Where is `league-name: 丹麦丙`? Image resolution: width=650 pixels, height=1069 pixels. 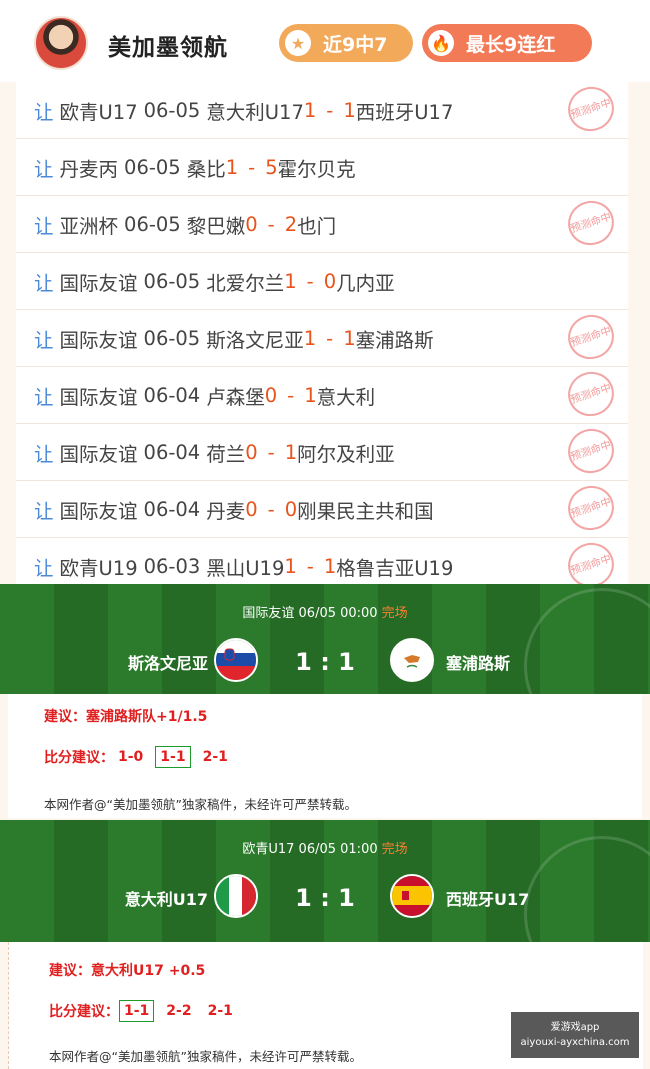 league-name: 丹麦丙 is located at coordinates (89, 169).